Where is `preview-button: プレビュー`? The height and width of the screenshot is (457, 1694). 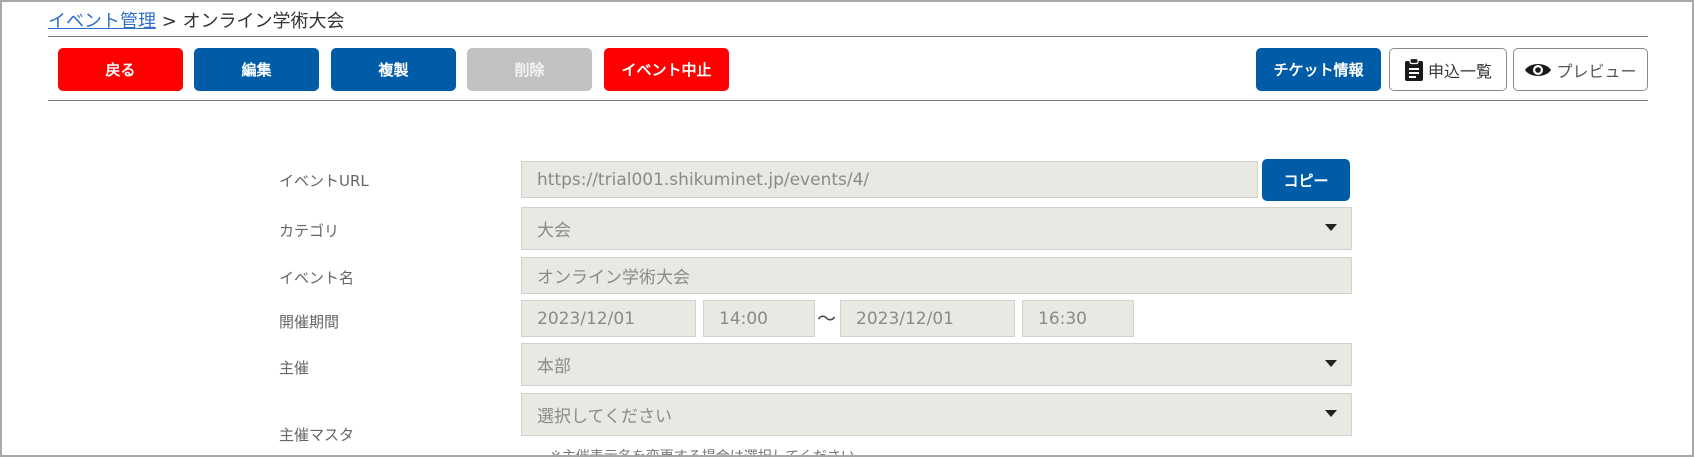
preview-button: プレビュー is located at coordinates (1580, 69).